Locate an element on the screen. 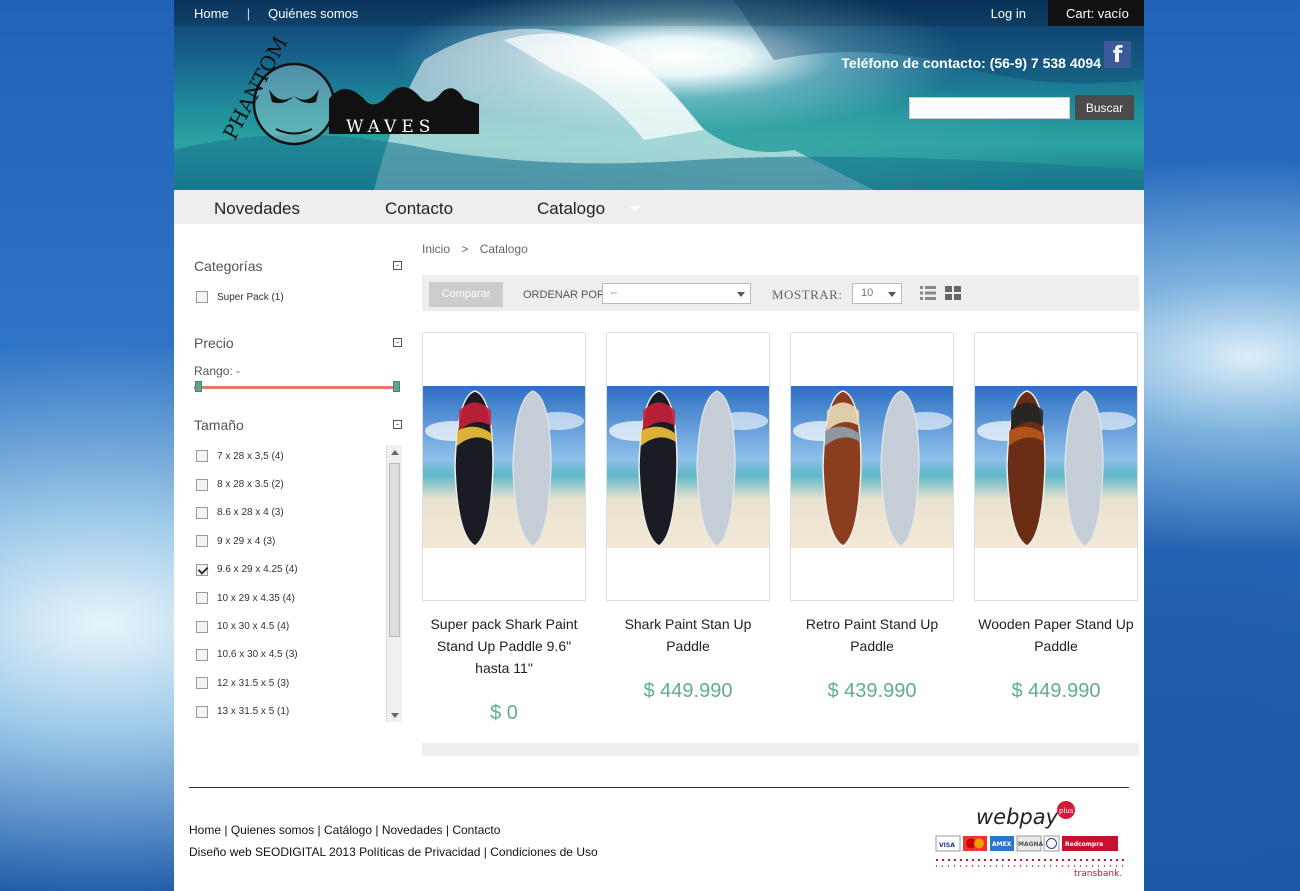 The image size is (1300, 891). contact-phone: Teléfono de contacto: (56-9) 7 538 4094 is located at coordinates (971, 63).